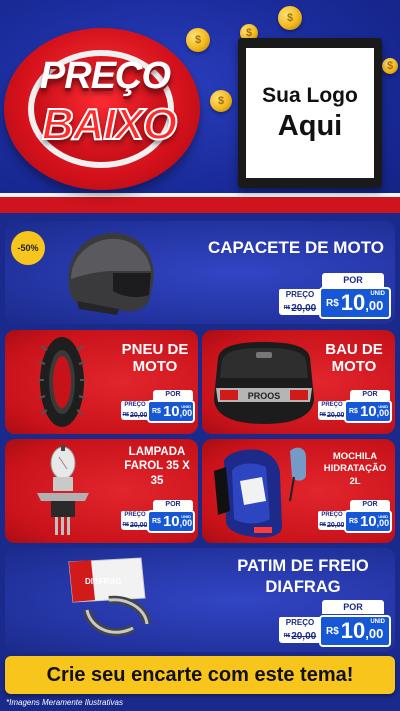 This screenshot has width=400, height=711. What do you see at coordinates (62, 382) in the screenshot?
I see `tire-icon` at bounding box center [62, 382].